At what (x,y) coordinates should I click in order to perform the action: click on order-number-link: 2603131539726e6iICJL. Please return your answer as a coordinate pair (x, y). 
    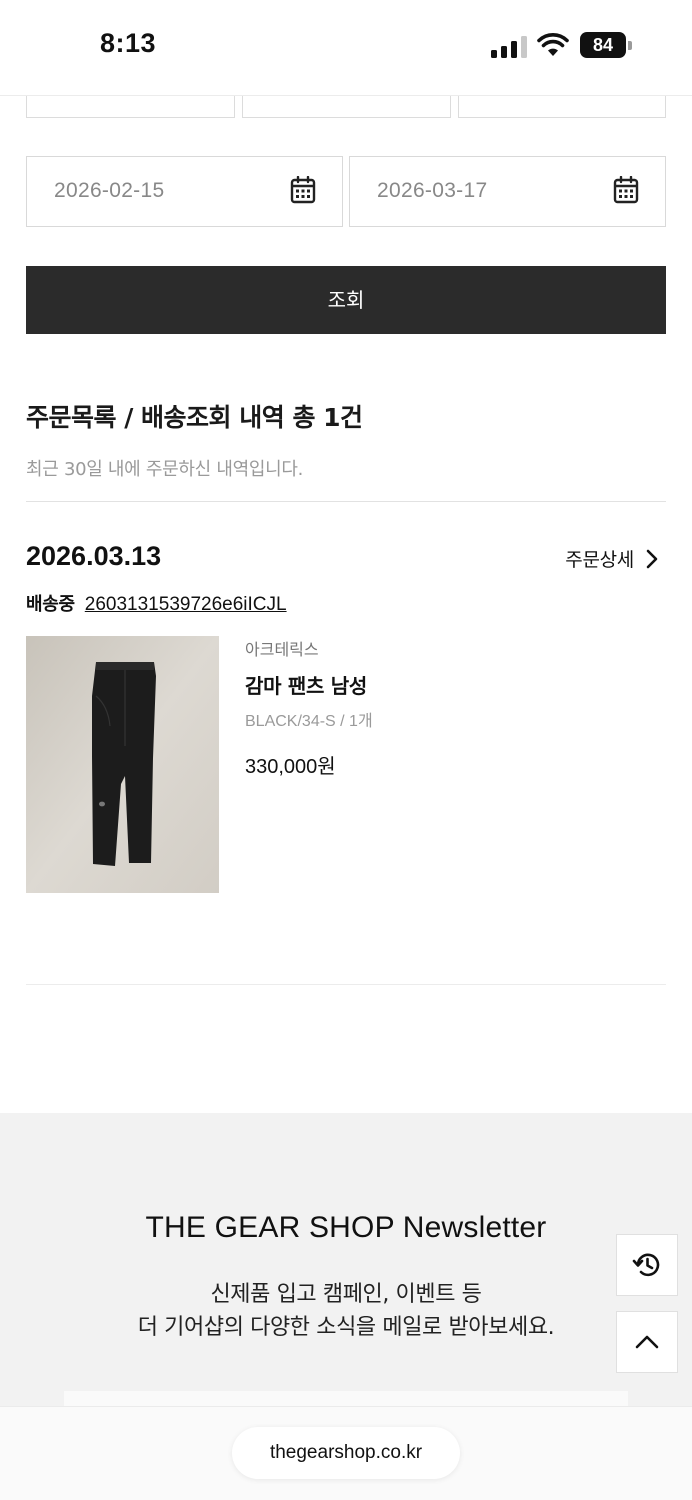
    Looking at the image, I should click on (186, 605).